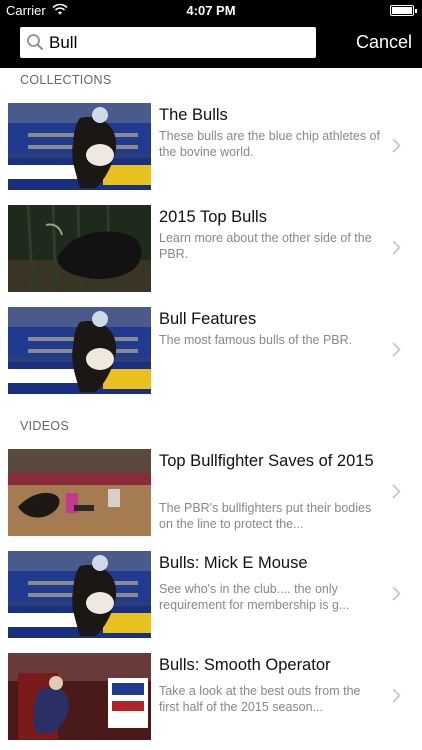 The height and width of the screenshot is (750, 422). I want to click on navigation-bar: Carrier 4:07 PM Cancel, so click(211, 34).